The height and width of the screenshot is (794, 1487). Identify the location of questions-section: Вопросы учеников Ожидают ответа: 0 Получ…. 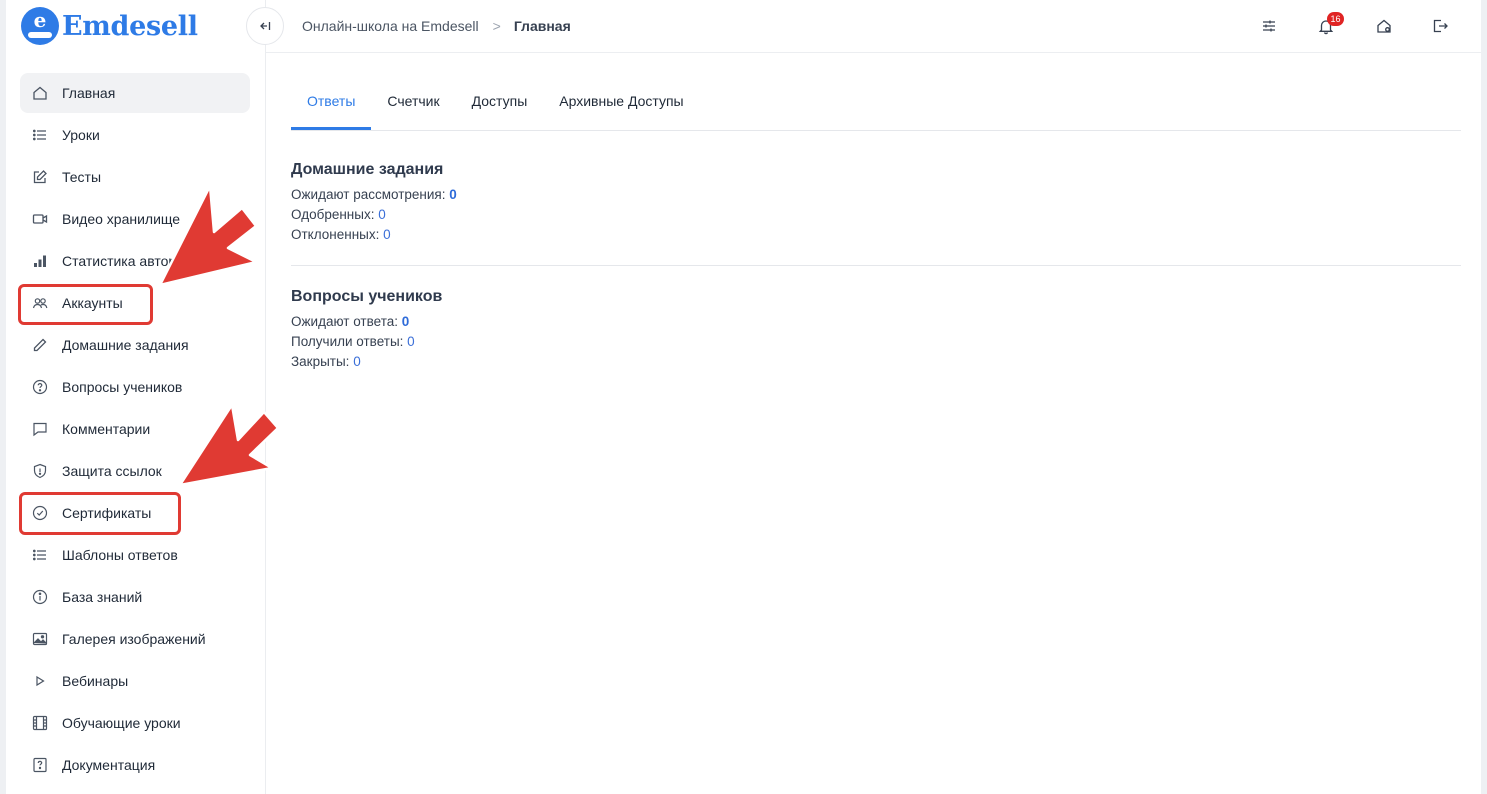
(876, 319).